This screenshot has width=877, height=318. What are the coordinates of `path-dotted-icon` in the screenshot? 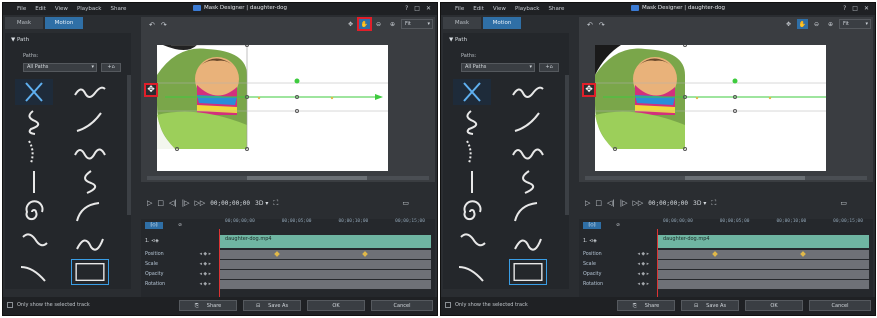 It's located at (34, 152).